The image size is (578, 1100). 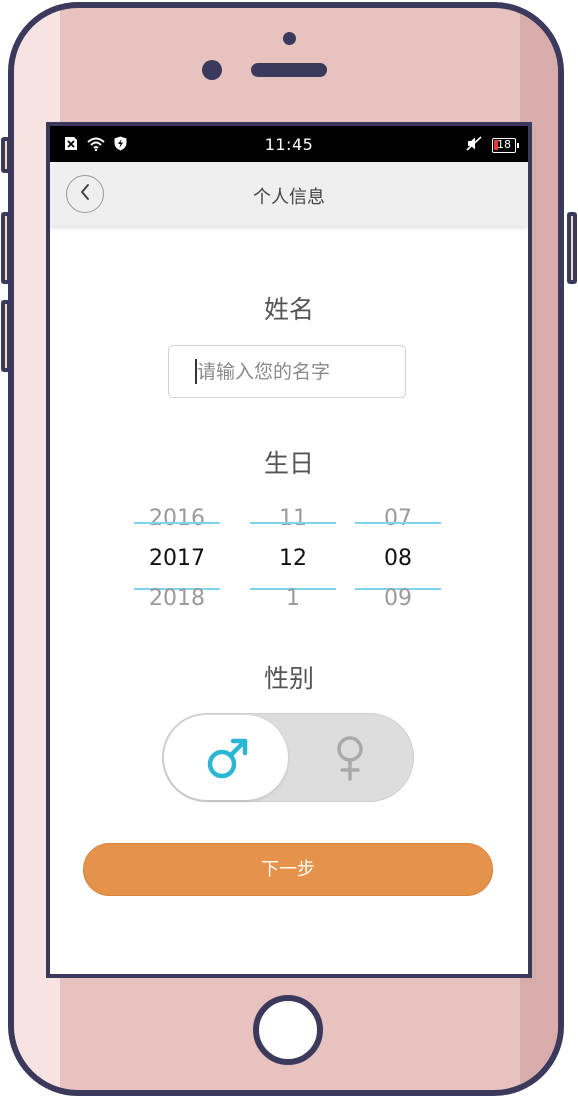 What do you see at coordinates (289, 38) in the screenshot?
I see `phone-front-camera` at bounding box center [289, 38].